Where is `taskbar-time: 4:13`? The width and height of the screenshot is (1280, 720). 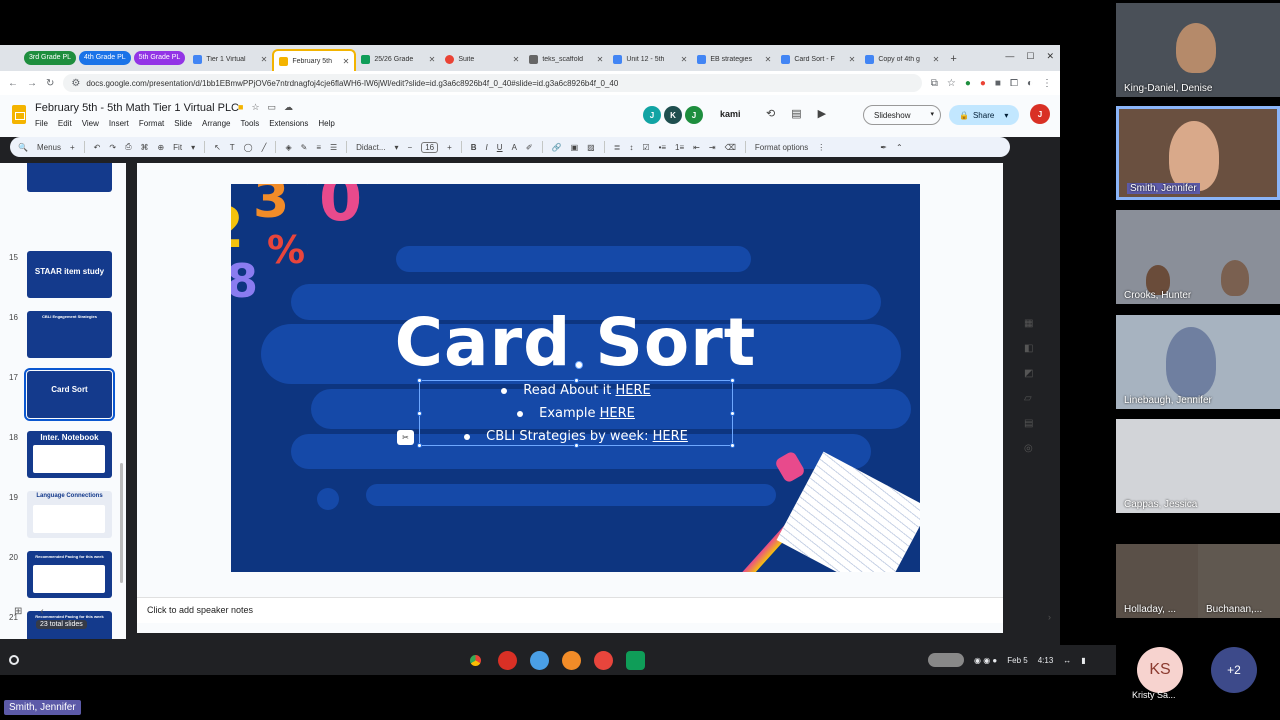
taskbar-time: 4:13 is located at coordinates (1046, 660).